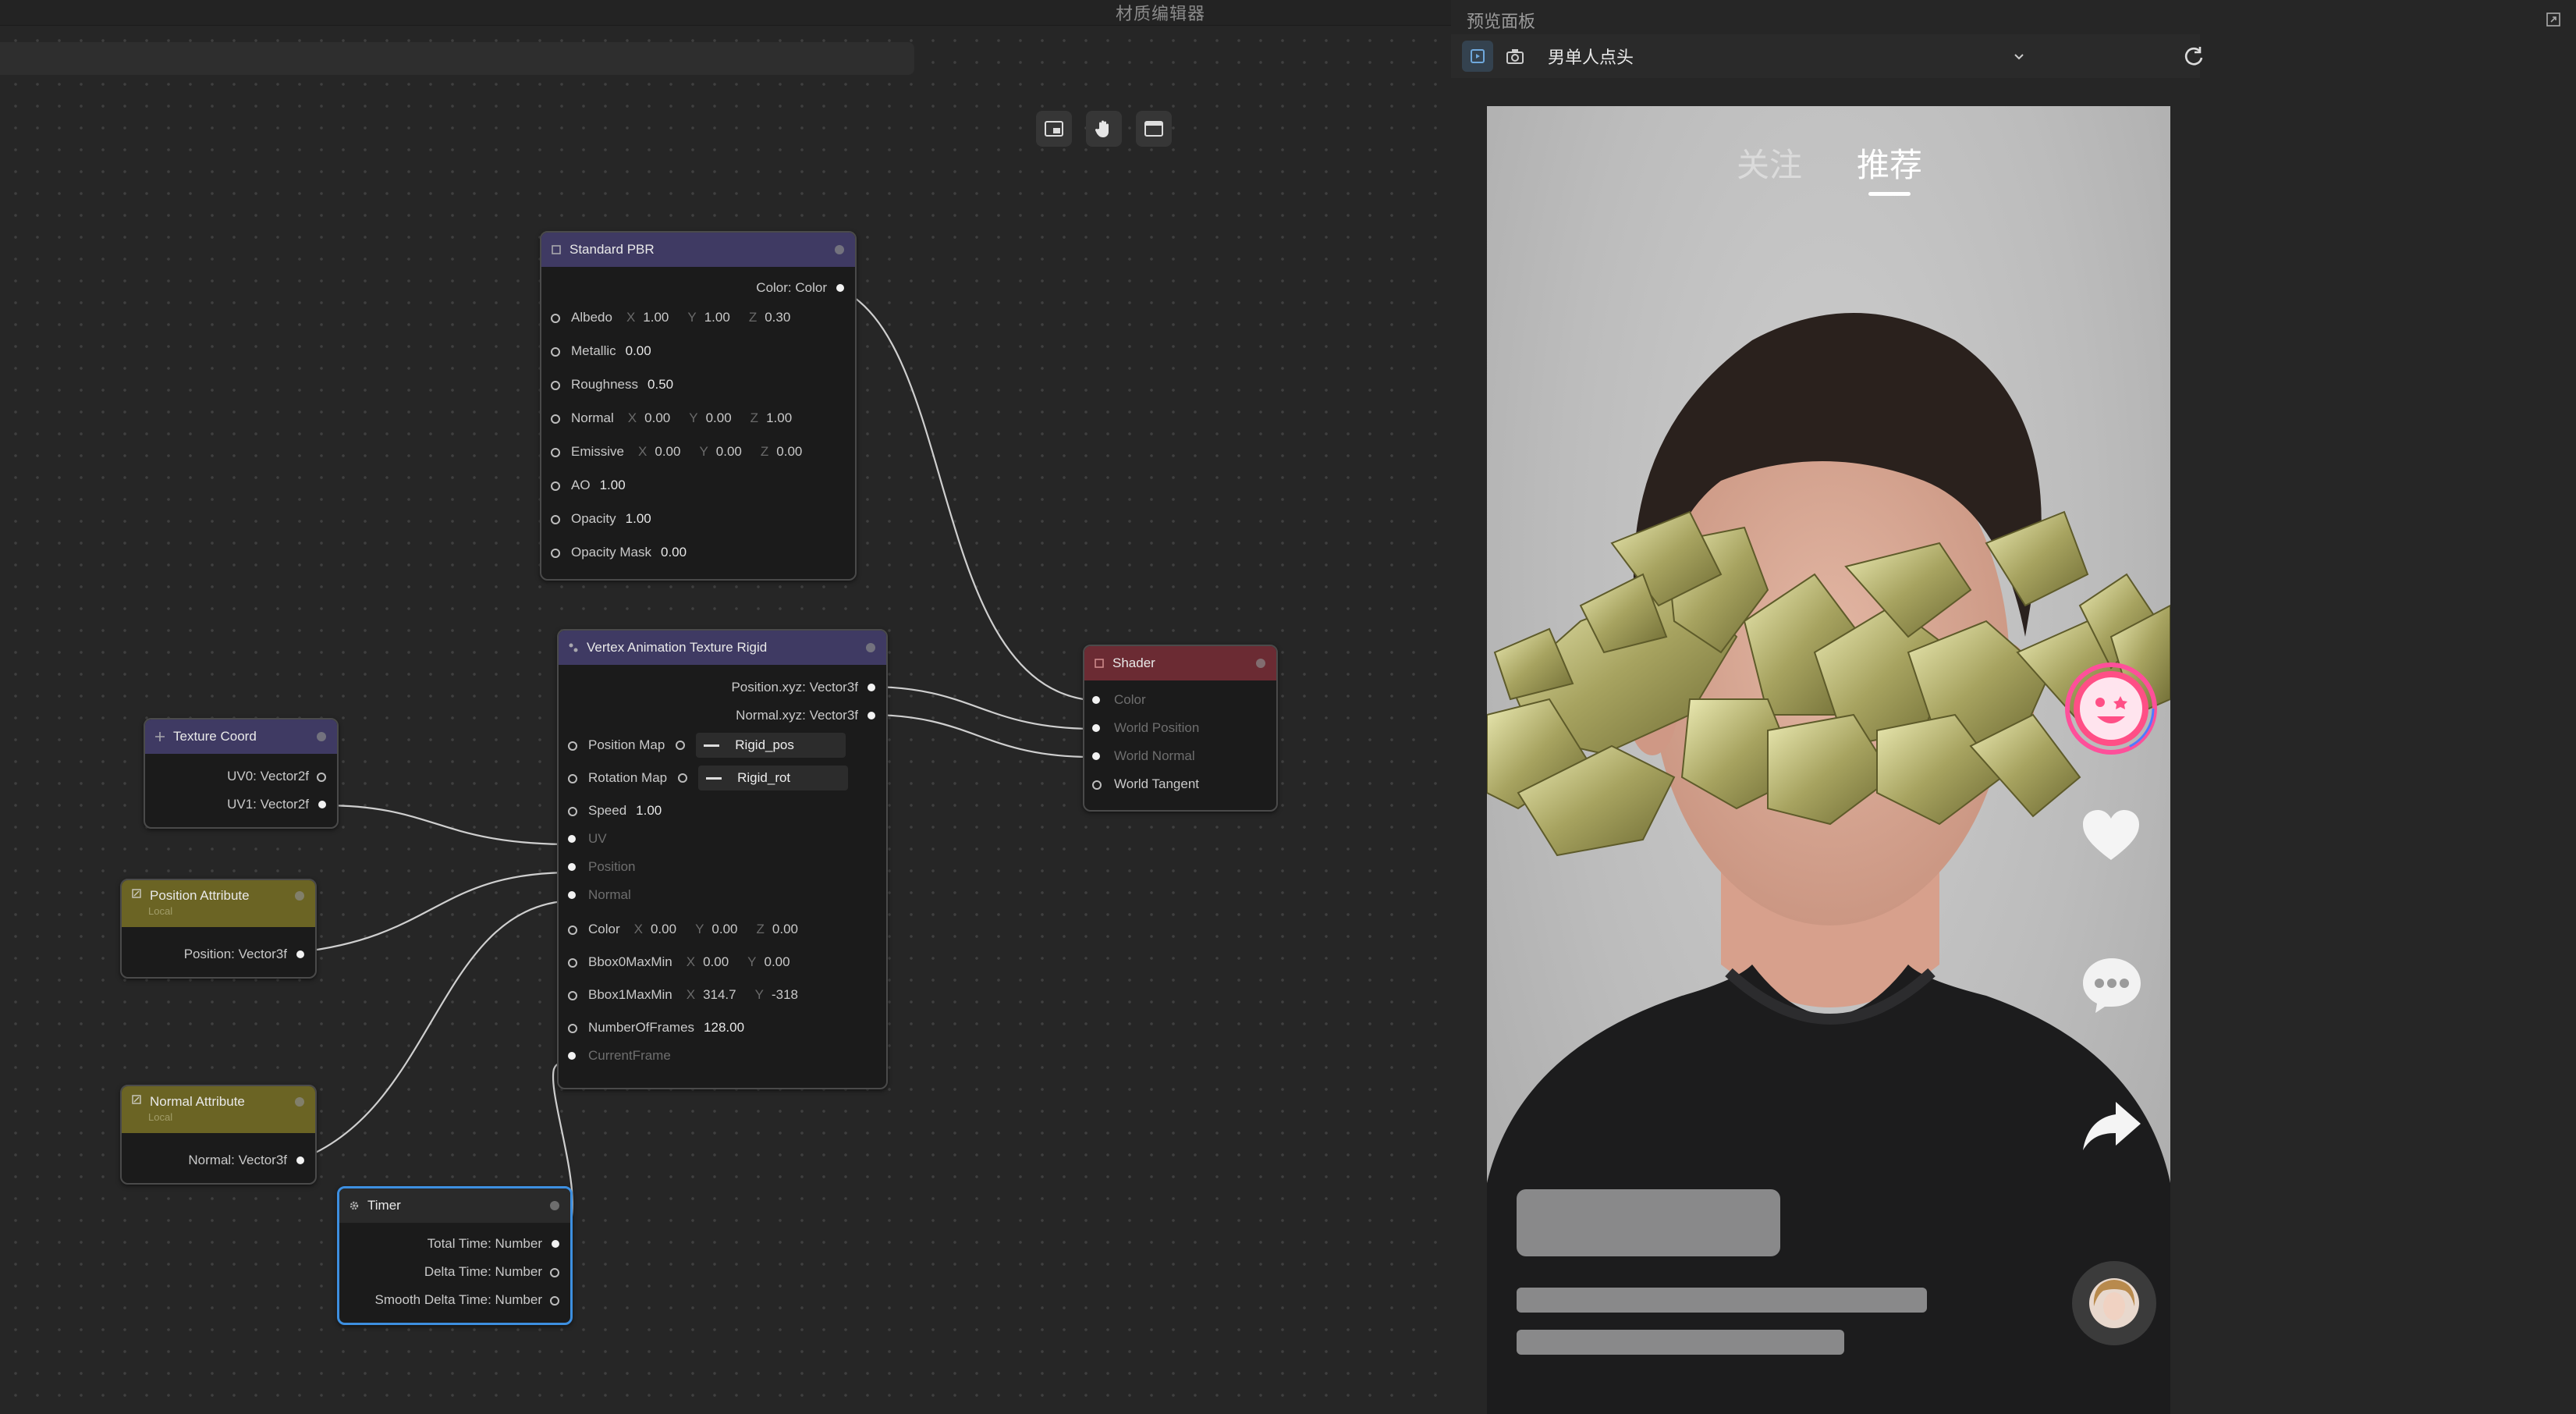 This screenshot has width=2576, height=1414. Describe the element at coordinates (218, 1109) in the screenshot. I see `normal-attribute-header: Normal Attribute Local` at that location.